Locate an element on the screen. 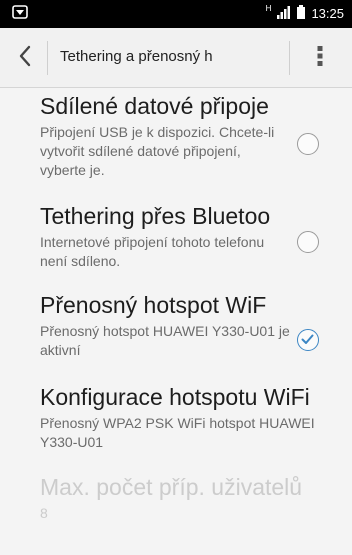  bluetooth-tethering-checkbox is located at coordinates (308, 242).